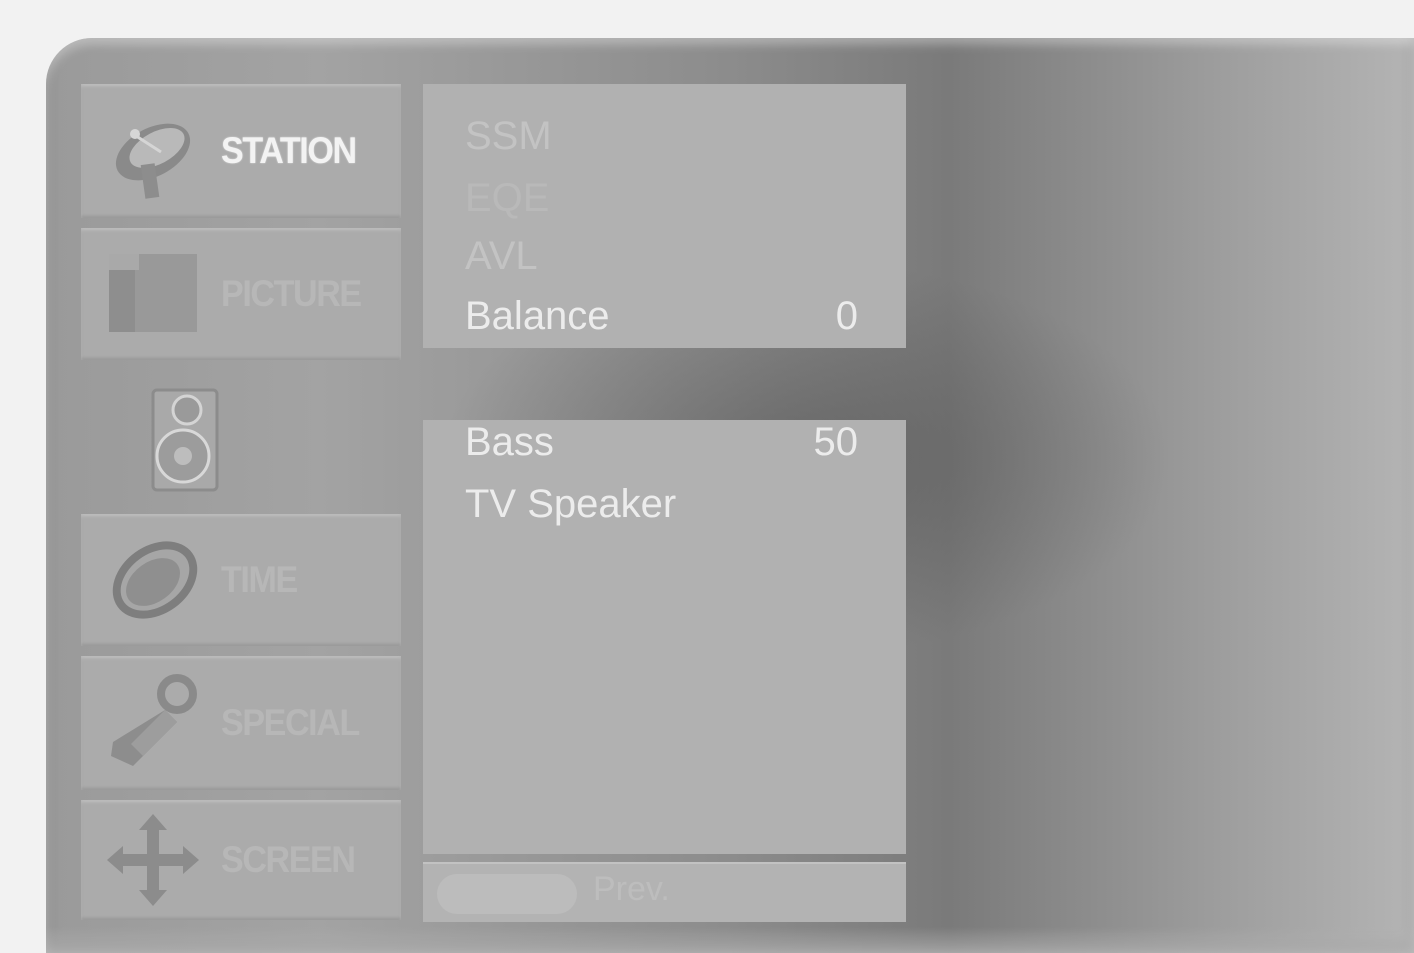 Image resolution: width=1414 pixels, height=953 pixels. Describe the element at coordinates (259, 579) in the screenshot. I see `menu-time-label: TIME` at that location.